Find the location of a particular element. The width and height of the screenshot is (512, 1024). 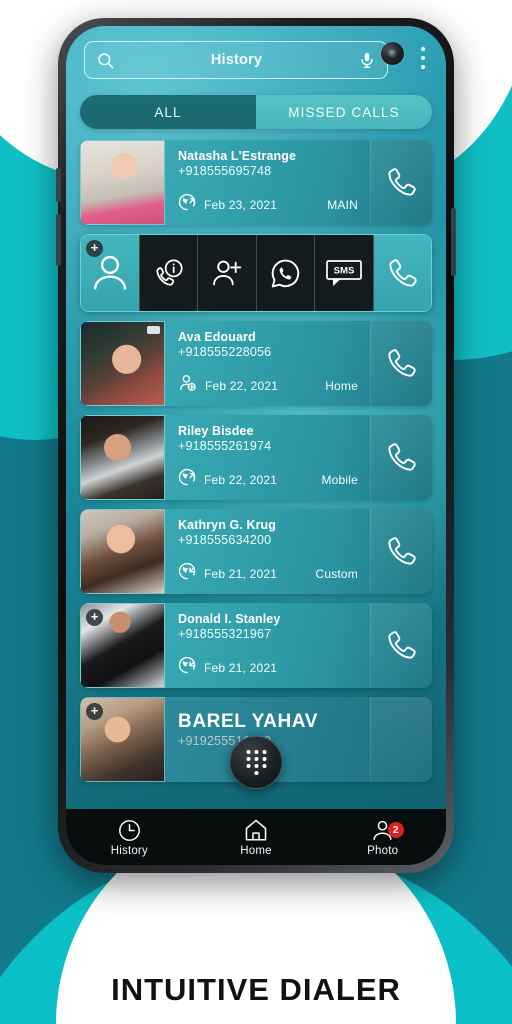

home-icon is located at coordinates (256, 830).